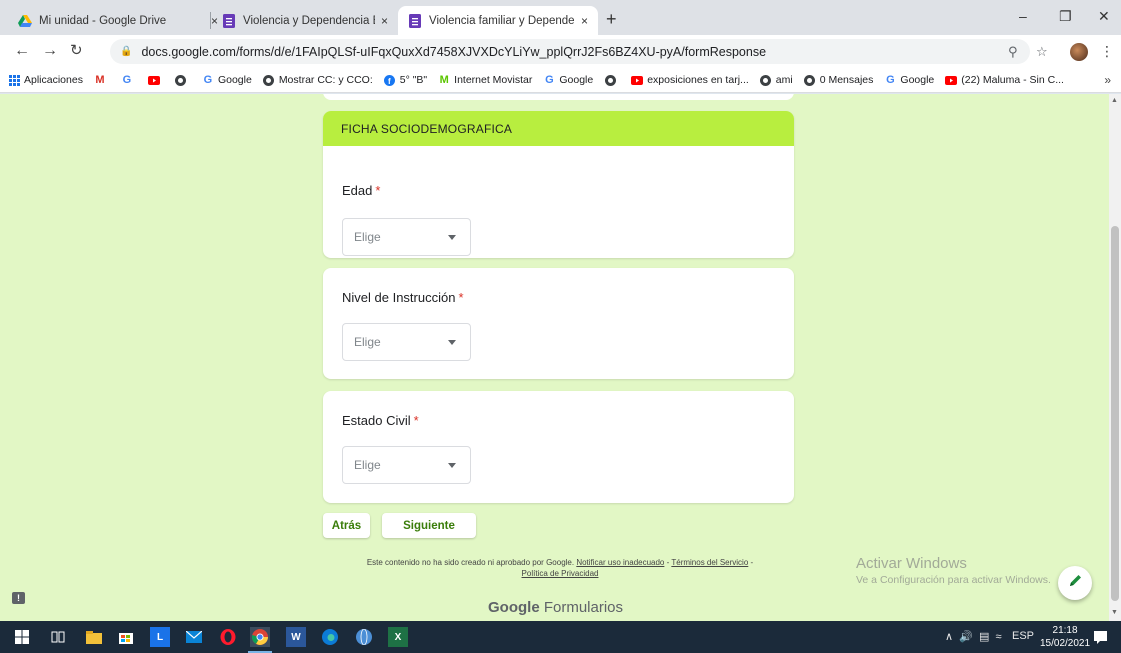  I want to click on report-feedback-icon: !, so click(18, 598).